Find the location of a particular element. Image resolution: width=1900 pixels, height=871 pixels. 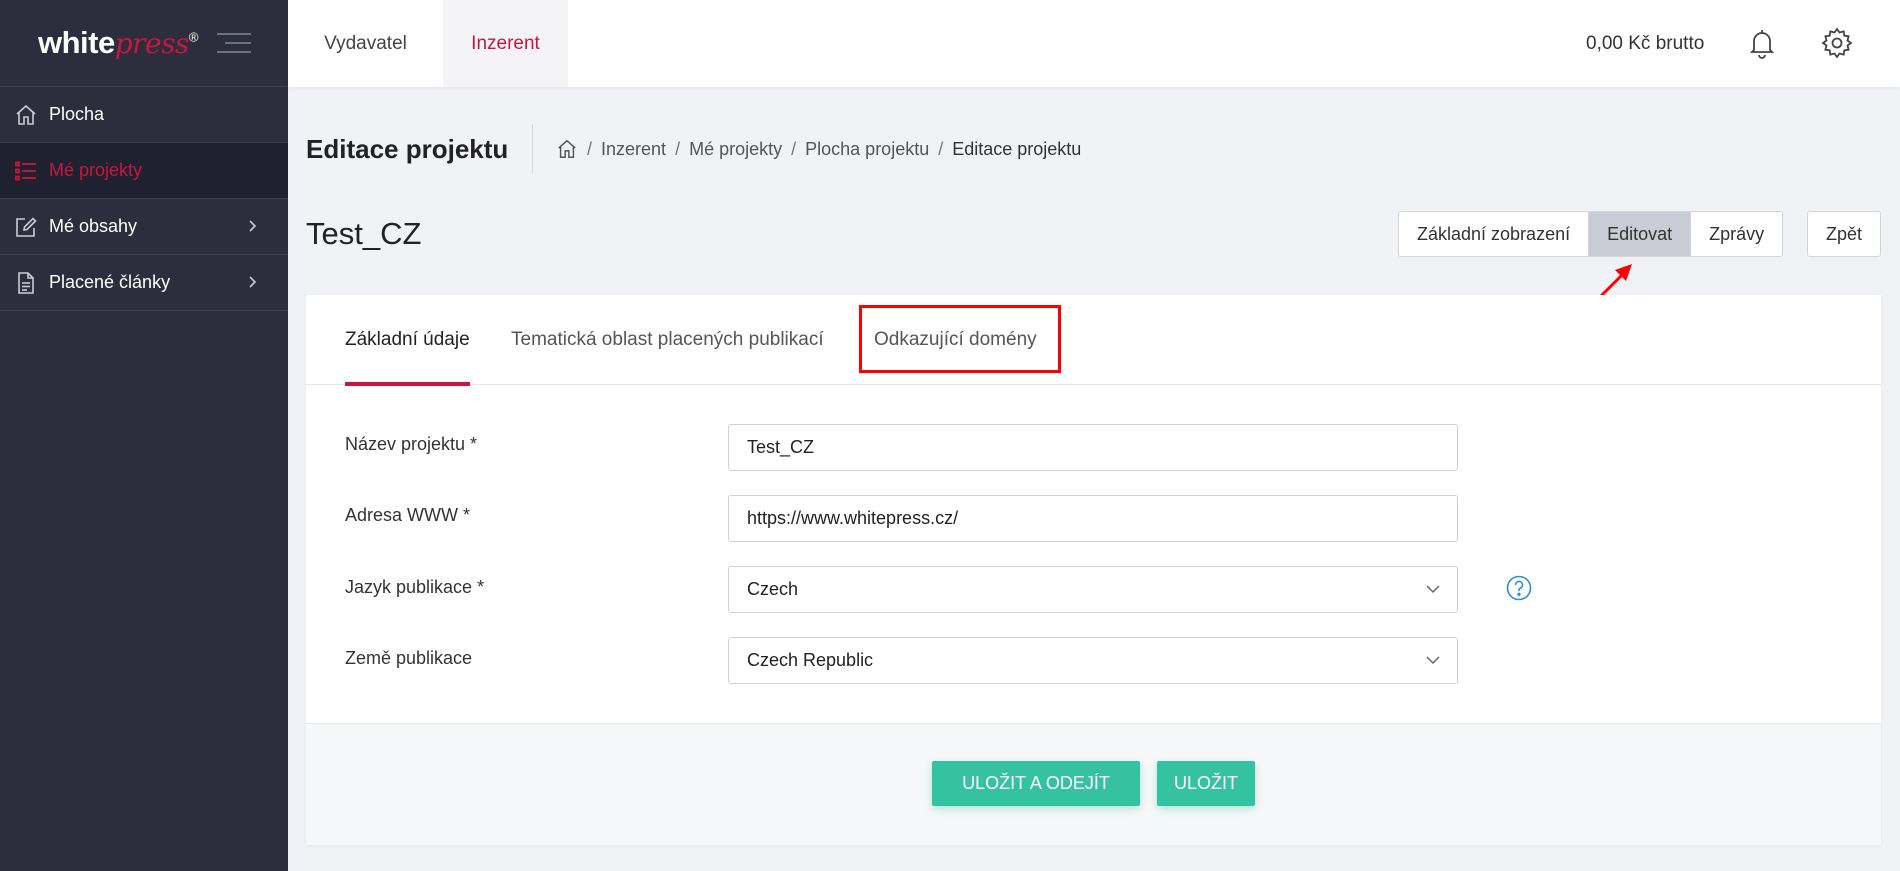

basic-view-button: Základní zobrazení is located at coordinates (1494, 234).